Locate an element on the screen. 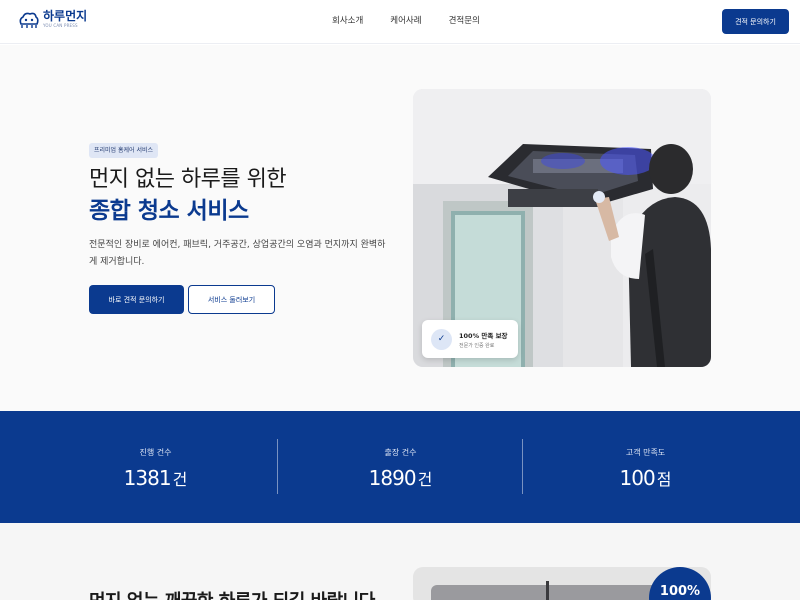 This screenshot has width=800, height=600. satisfaction-subtitle: 전문가 인증 완료 is located at coordinates (477, 346).